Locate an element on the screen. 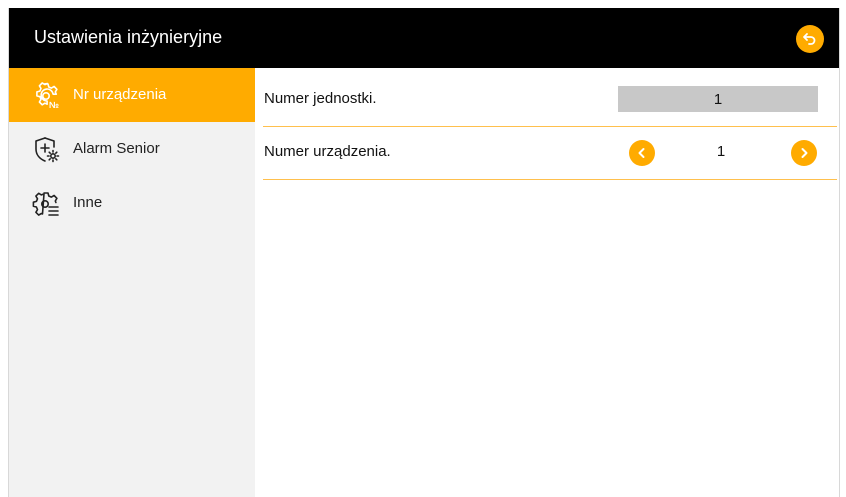 Image resolution: width=846 pixels, height=497 pixels. back-return-icon is located at coordinates (809, 39).